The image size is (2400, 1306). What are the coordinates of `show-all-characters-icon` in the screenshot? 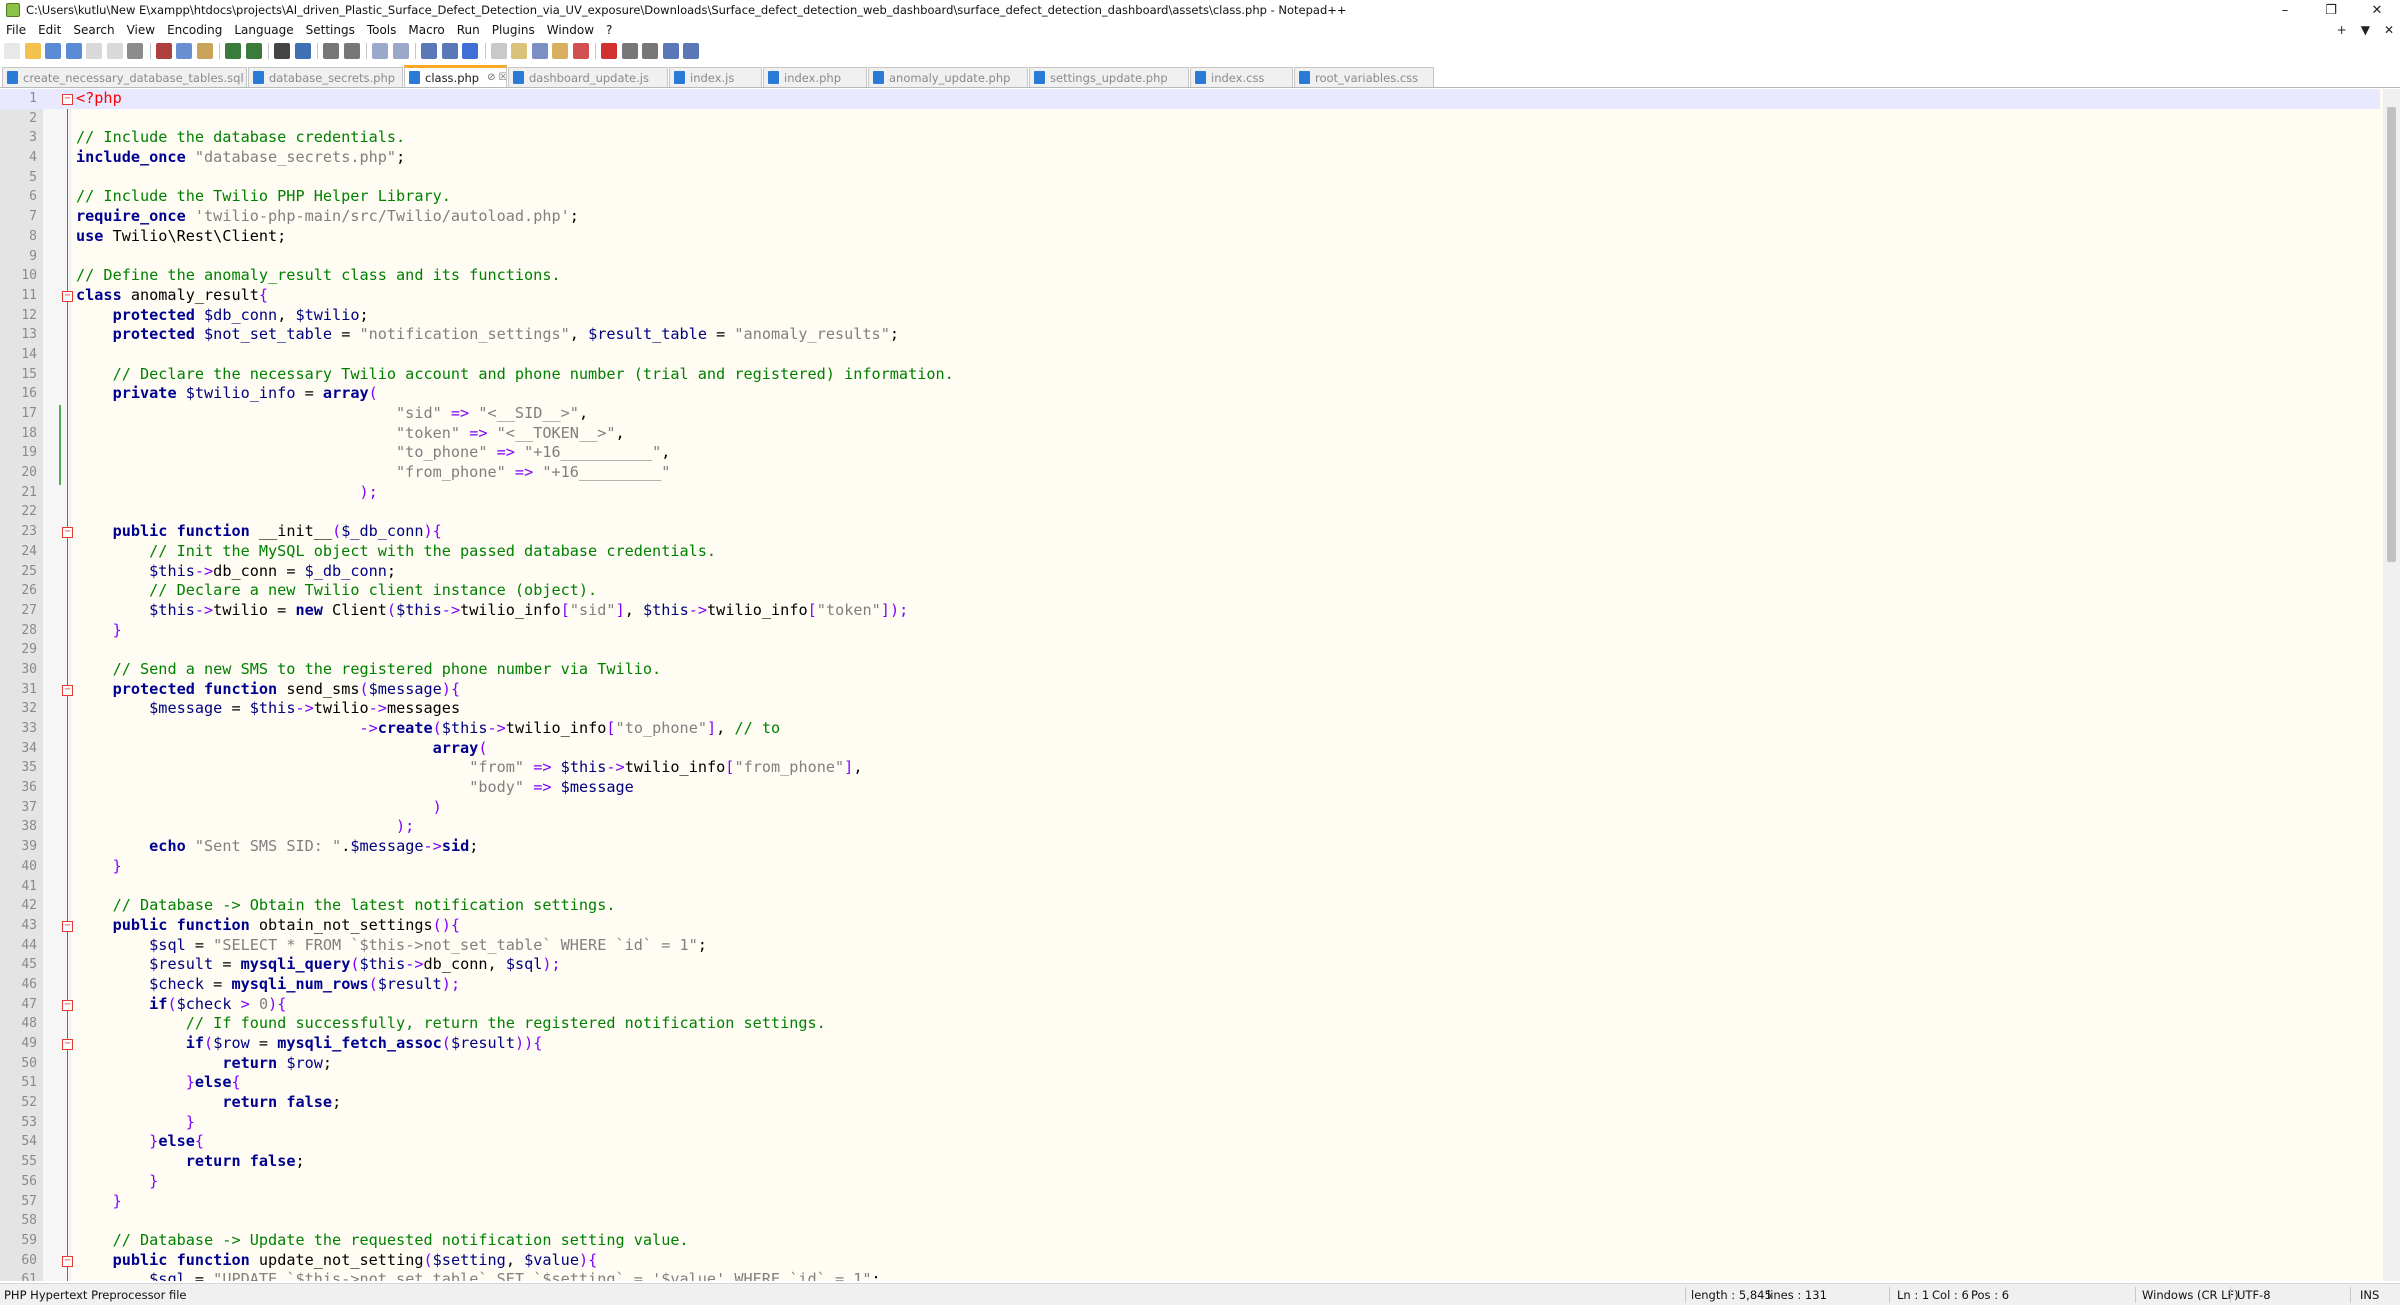 It's located at (449, 51).